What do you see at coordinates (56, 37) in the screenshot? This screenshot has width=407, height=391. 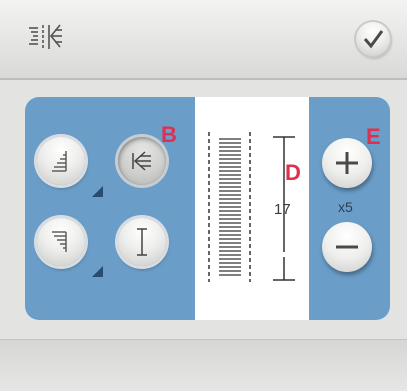 I see `mirror-side-to-side-icon` at bounding box center [56, 37].